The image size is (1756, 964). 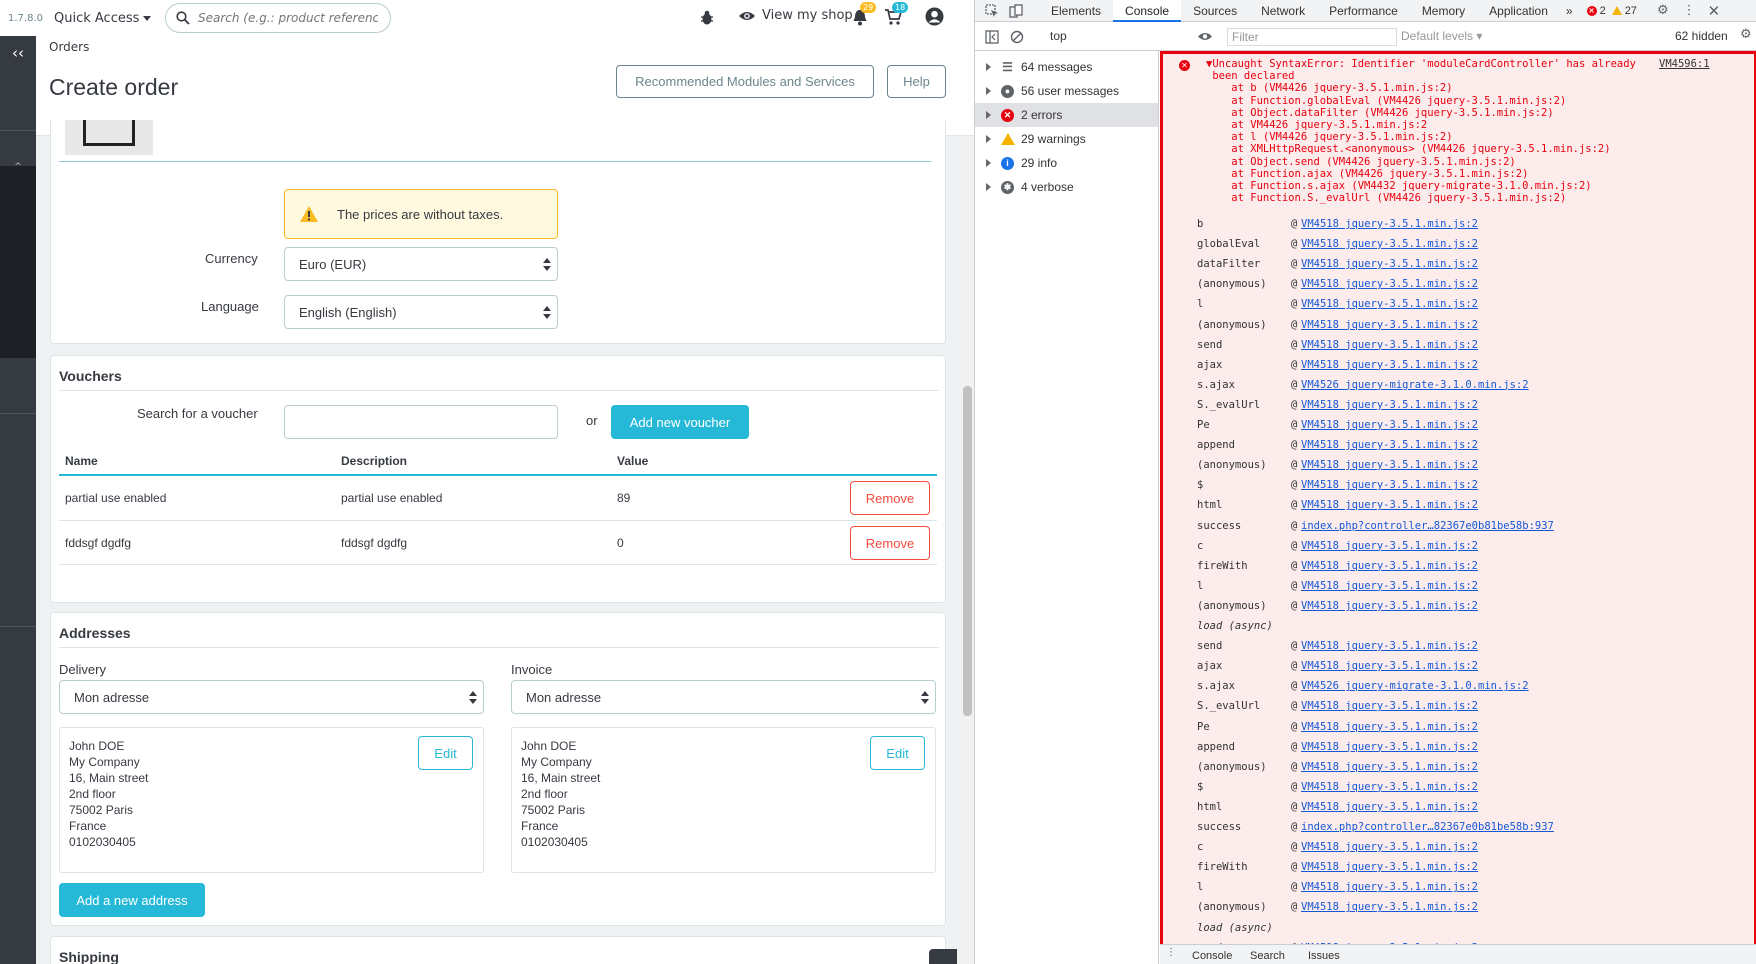 What do you see at coordinates (992, 37) in the screenshot?
I see `sidebar-toggle-icon` at bounding box center [992, 37].